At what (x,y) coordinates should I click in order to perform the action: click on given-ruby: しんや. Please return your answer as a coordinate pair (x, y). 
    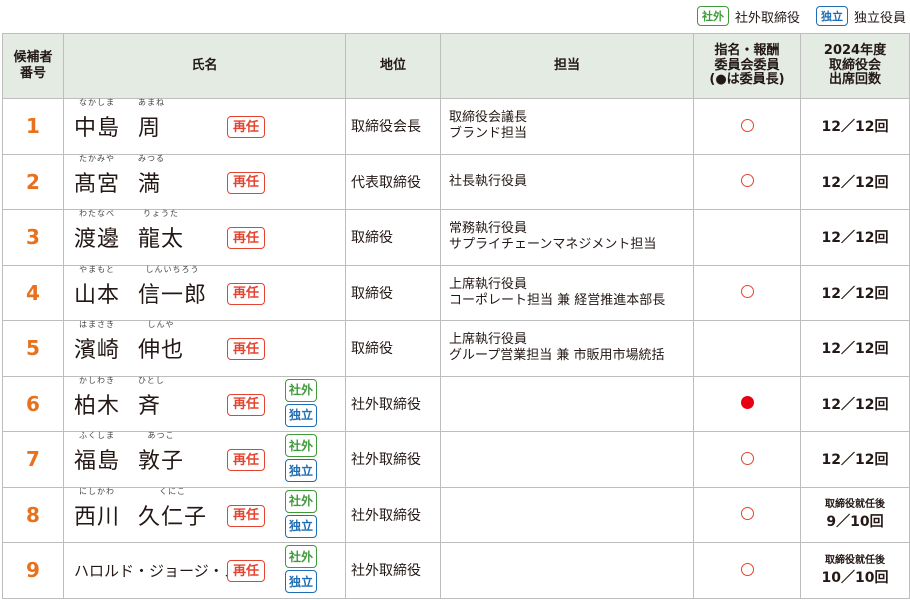
    Looking at the image, I should click on (161, 325).